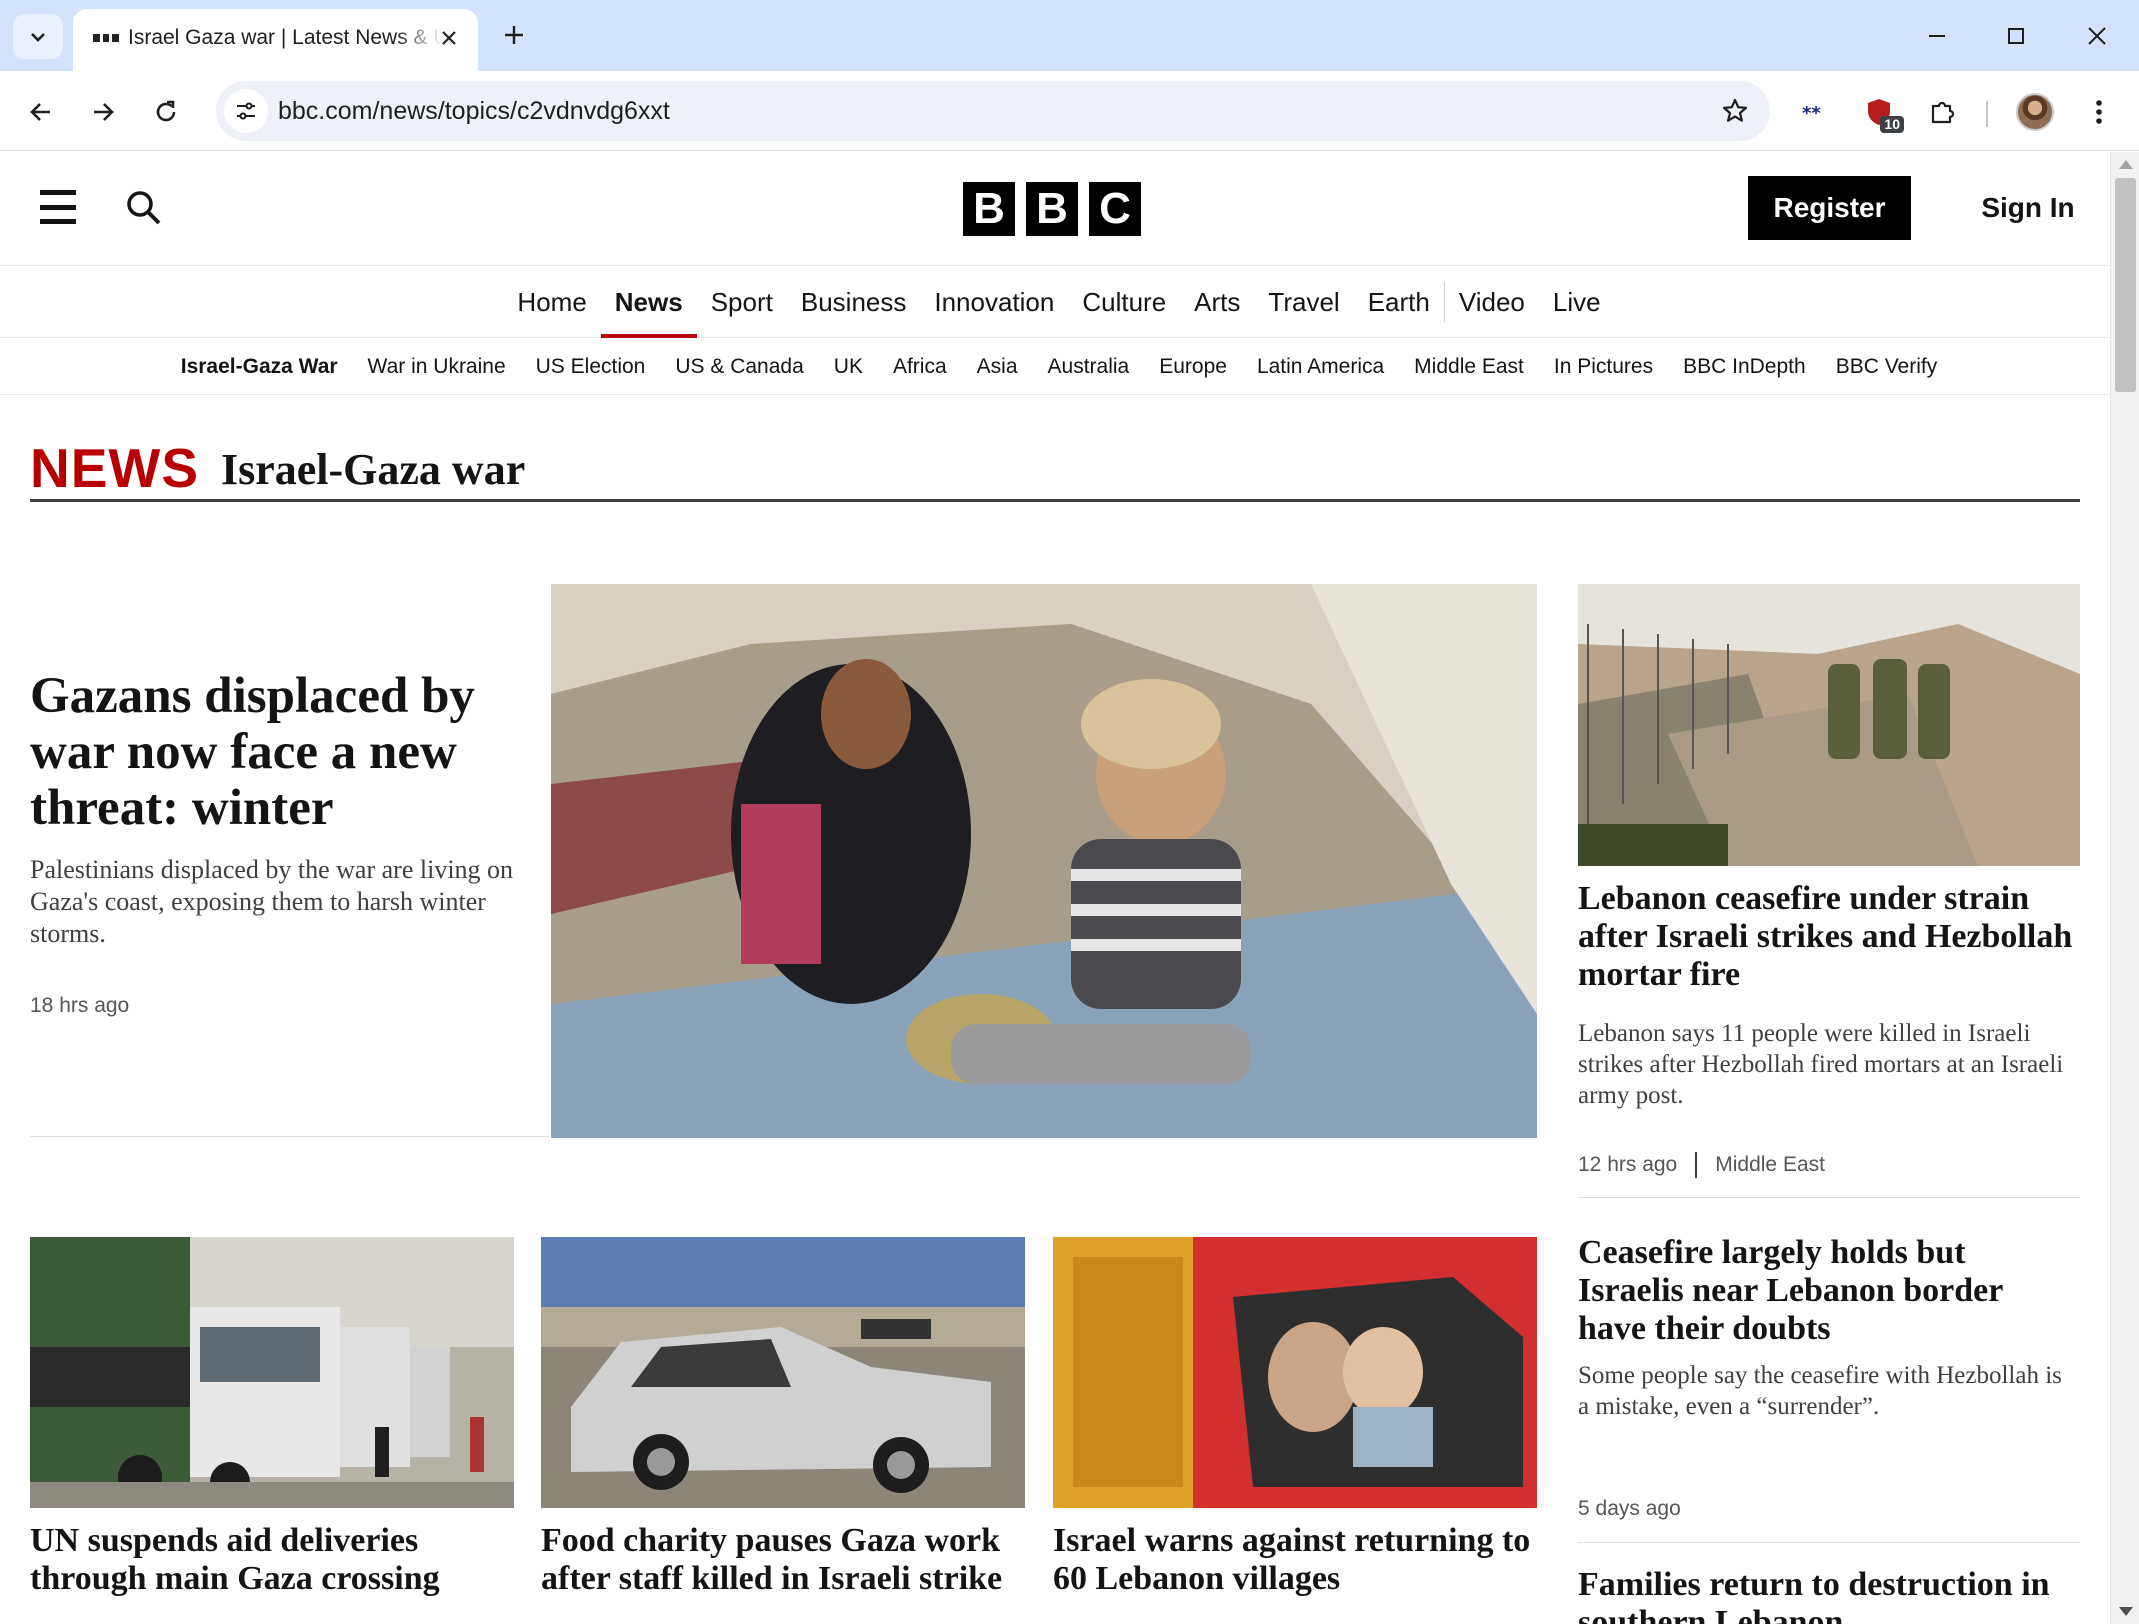 This screenshot has height=1624, width=2139. What do you see at coordinates (1577, 302) in the screenshot?
I see `nav-item-live: Live` at bounding box center [1577, 302].